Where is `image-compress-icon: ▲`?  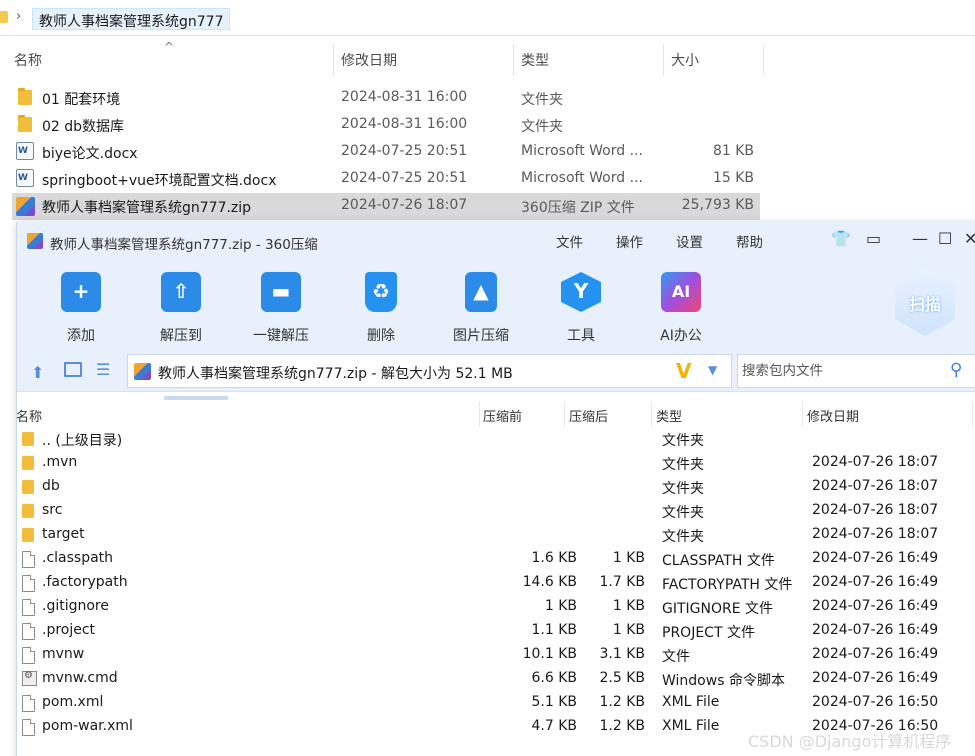 image-compress-icon: ▲ is located at coordinates (481, 292).